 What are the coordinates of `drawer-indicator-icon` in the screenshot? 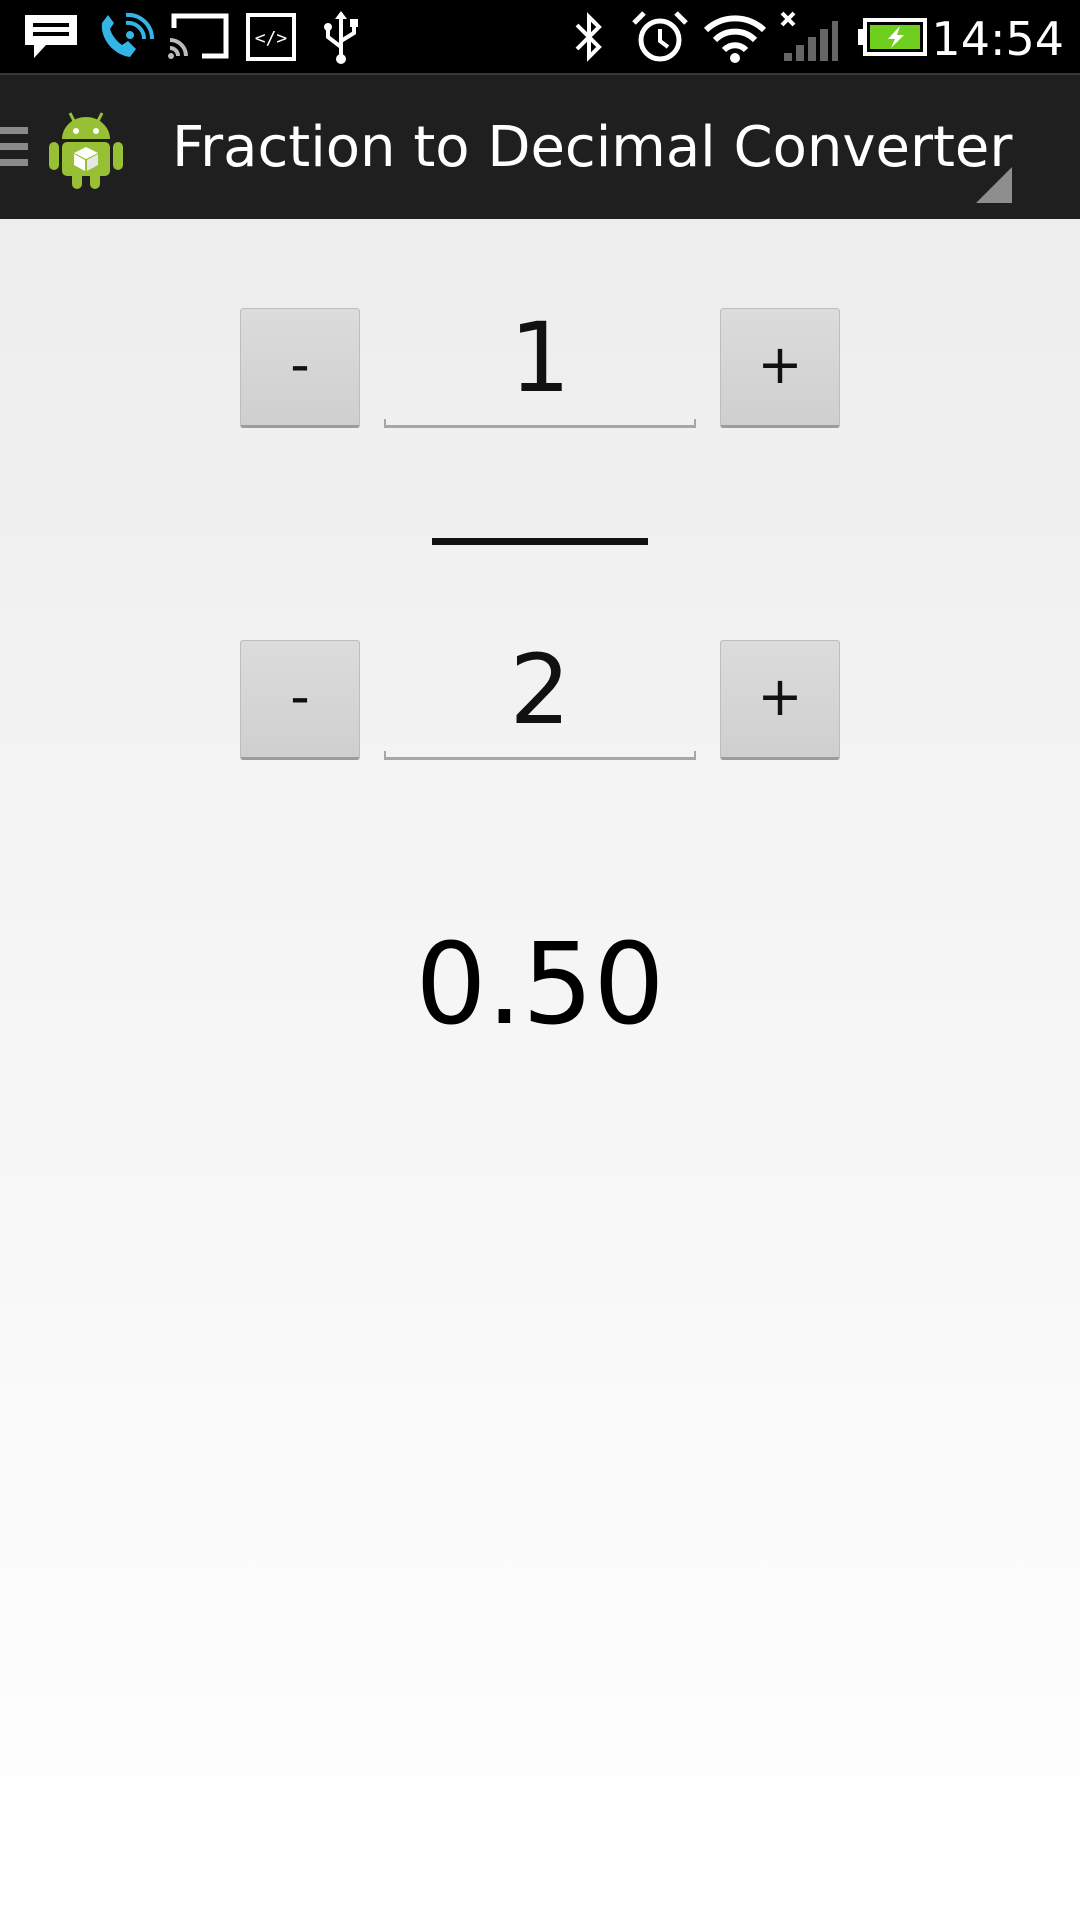 It's located at (14, 147).